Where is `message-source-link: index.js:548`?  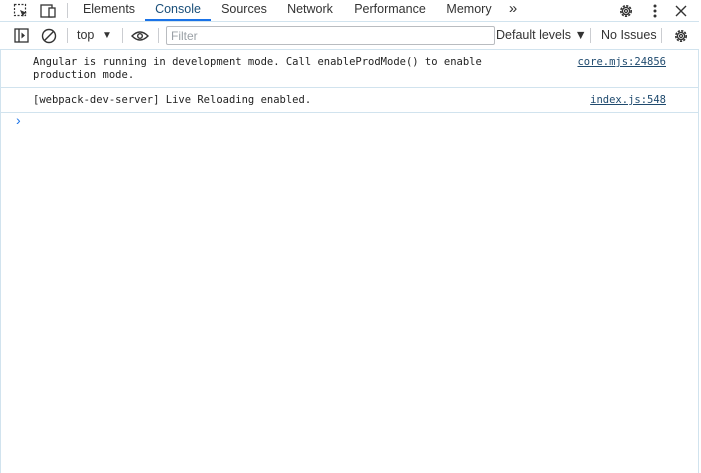 message-source-link: index.js:548 is located at coordinates (628, 100).